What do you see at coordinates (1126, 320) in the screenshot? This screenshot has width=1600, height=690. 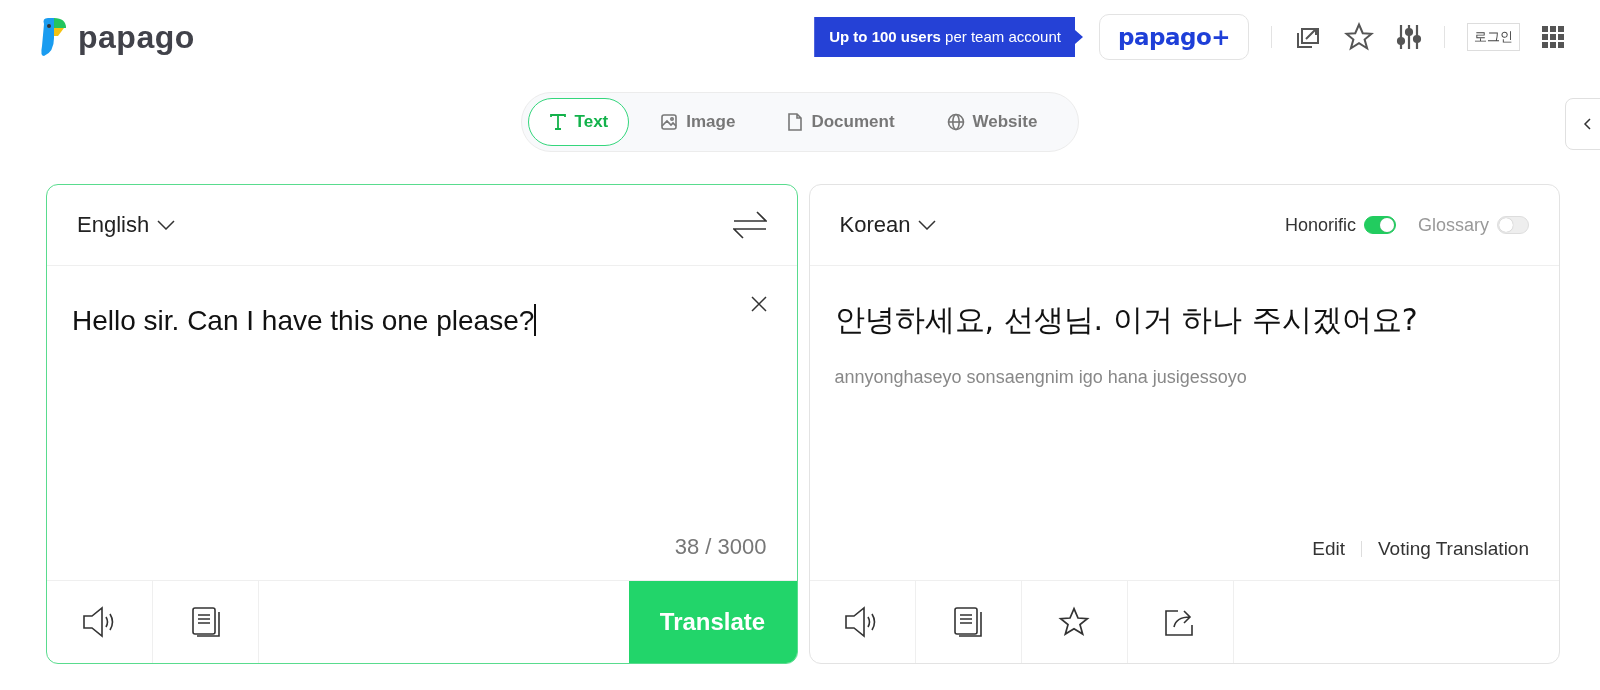 I see `translated-text: 안녕하세요, 선생님. 이거 하나 주시겠어요?` at bounding box center [1126, 320].